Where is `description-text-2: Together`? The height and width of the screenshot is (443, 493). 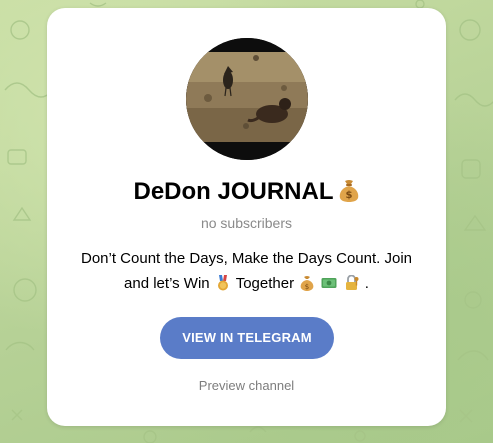
description-text-2: Together is located at coordinates (265, 283).